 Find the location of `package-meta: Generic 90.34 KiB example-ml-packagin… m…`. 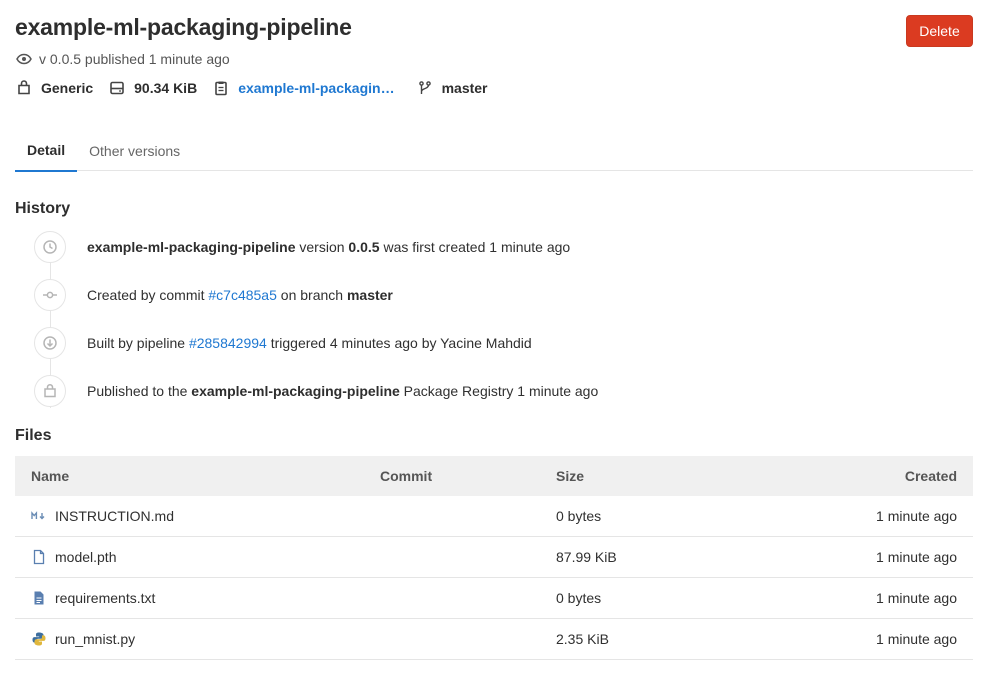

package-meta: Generic 90.34 KiB example-ml-packagin… m… is located at coordinates (260, 88).